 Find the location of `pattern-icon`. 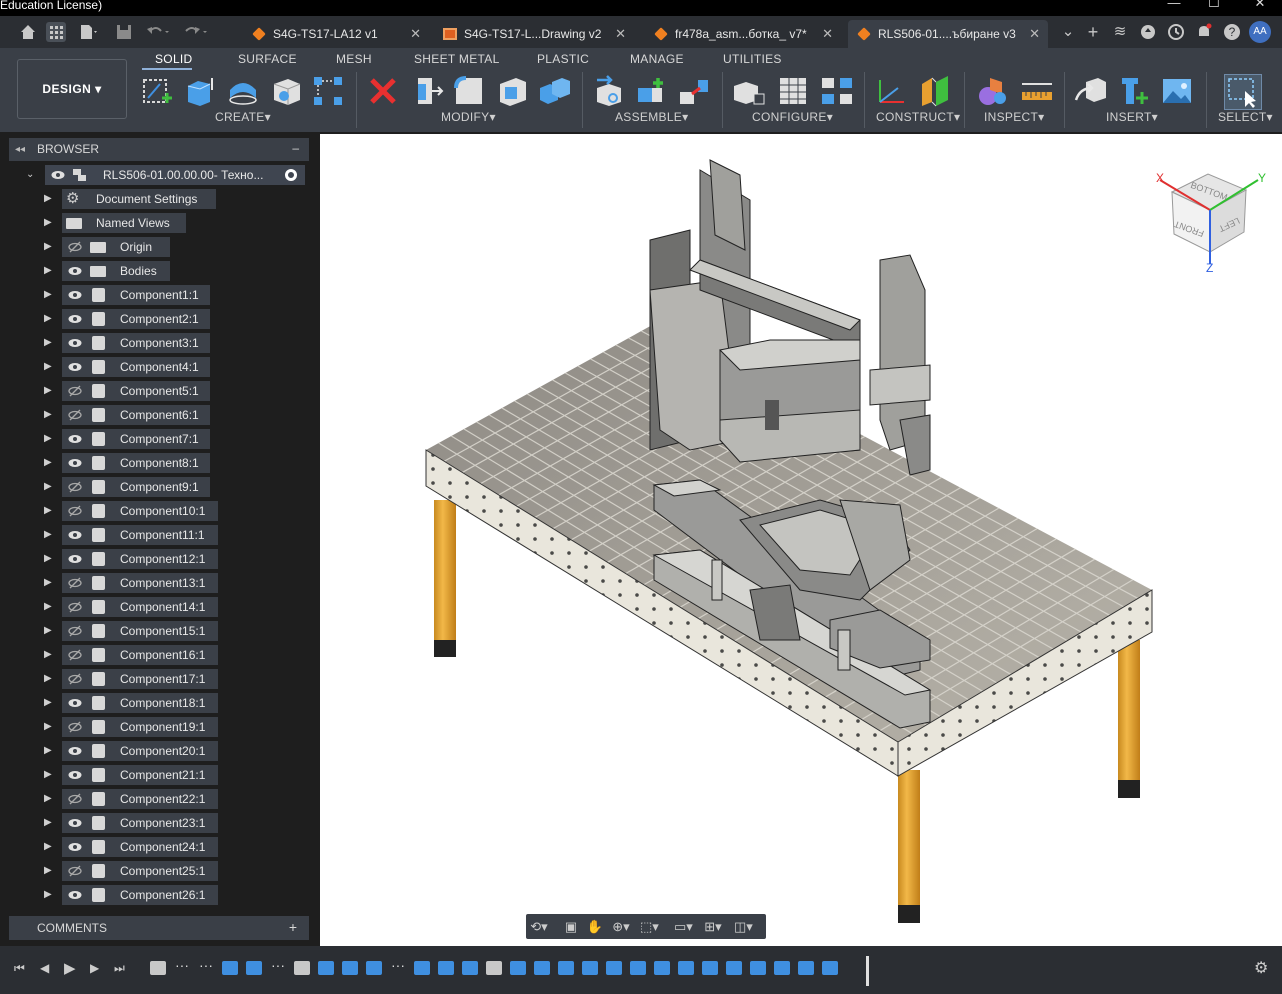

pattern-icon is located at coordinates (328, 91).